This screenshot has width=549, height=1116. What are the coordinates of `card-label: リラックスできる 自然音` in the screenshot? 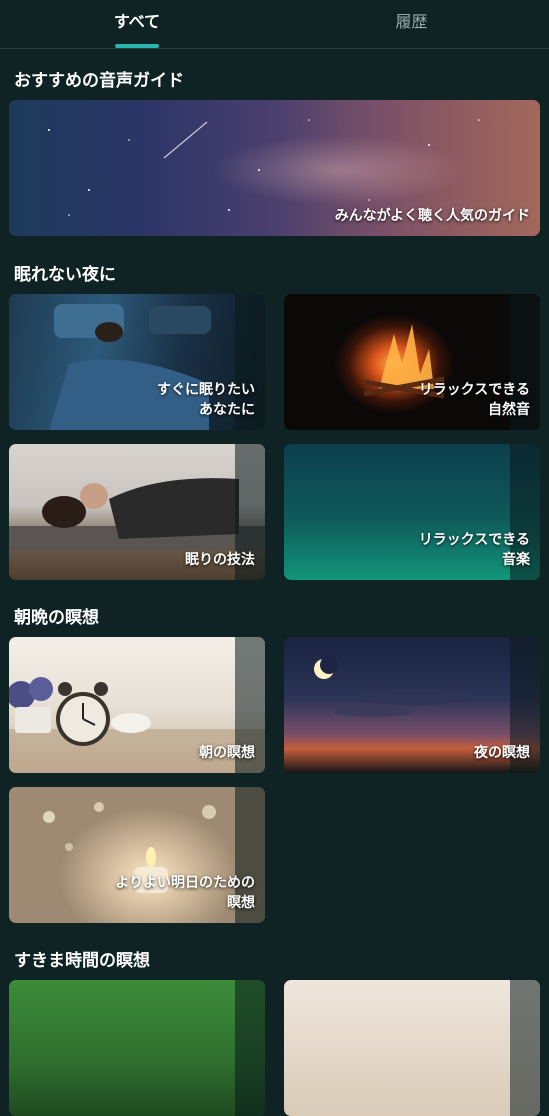 It's located at (474, 400).